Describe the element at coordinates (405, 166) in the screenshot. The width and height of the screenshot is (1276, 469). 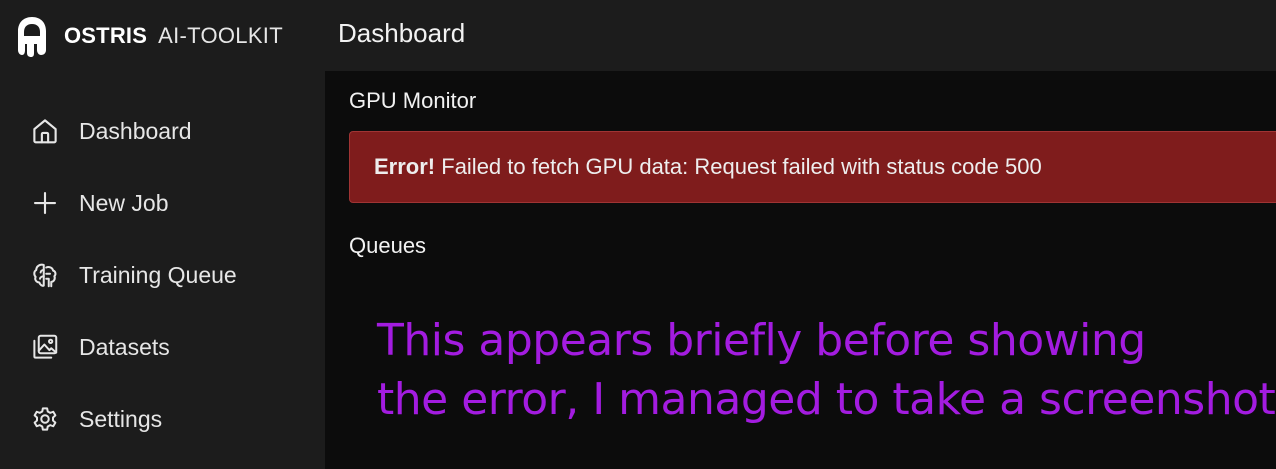
I see `error-prefix: Error!` at that location.